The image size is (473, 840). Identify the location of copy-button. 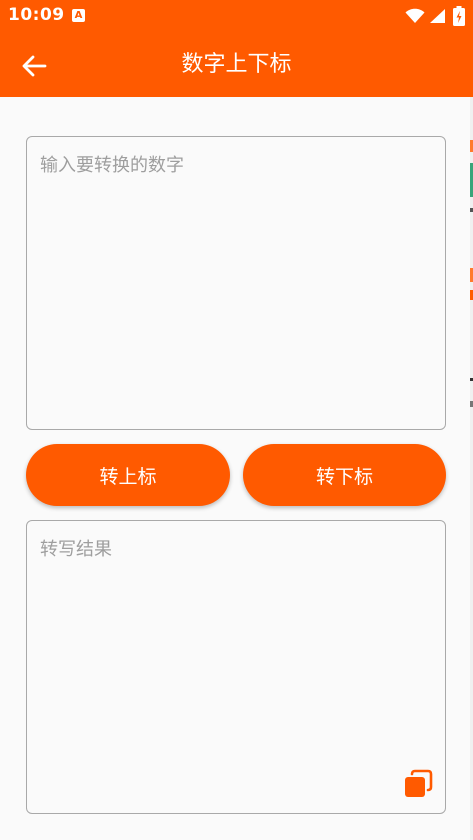
(418, 784).